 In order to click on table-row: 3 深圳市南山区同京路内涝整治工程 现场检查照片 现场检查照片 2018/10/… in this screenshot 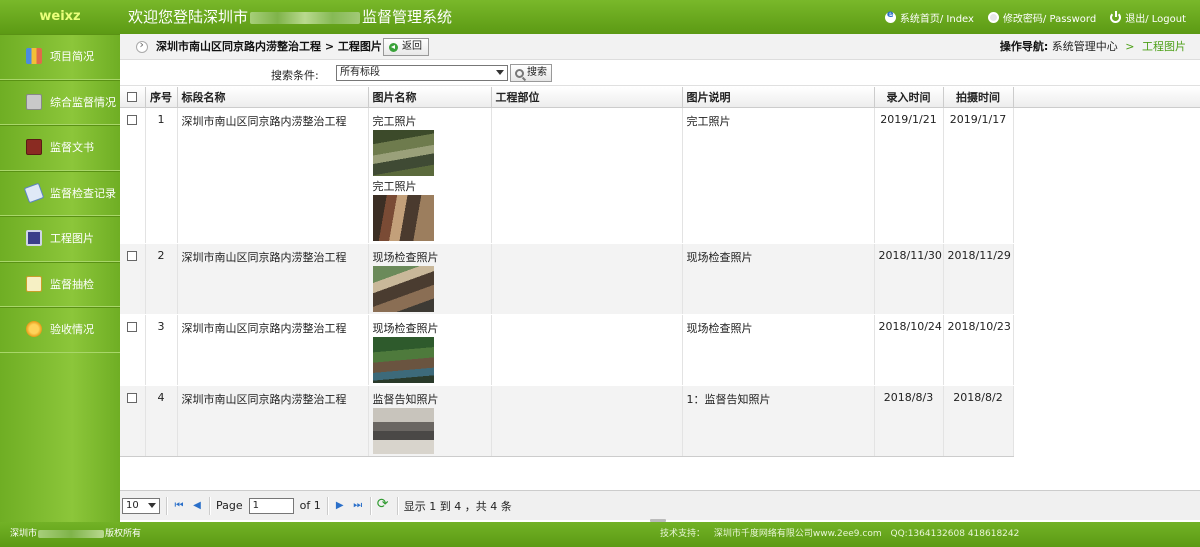, I will do `click(567, 350)`.